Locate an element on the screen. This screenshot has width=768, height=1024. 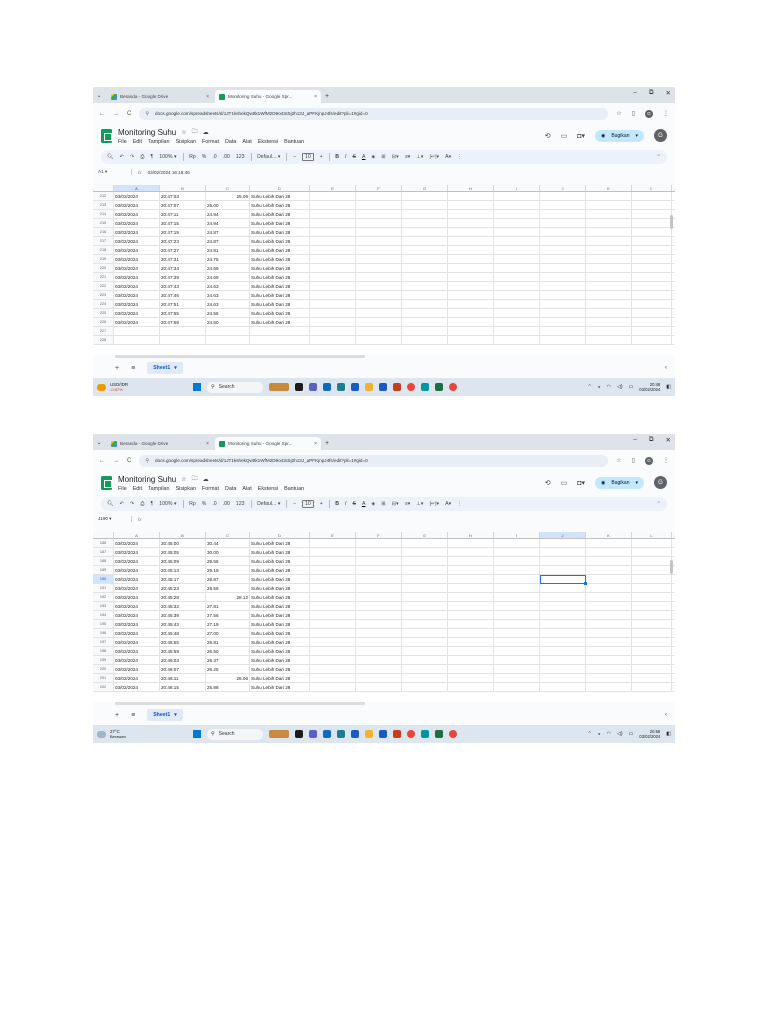
cloud-status-icon: ☁ is located at coordinates (206, 479).